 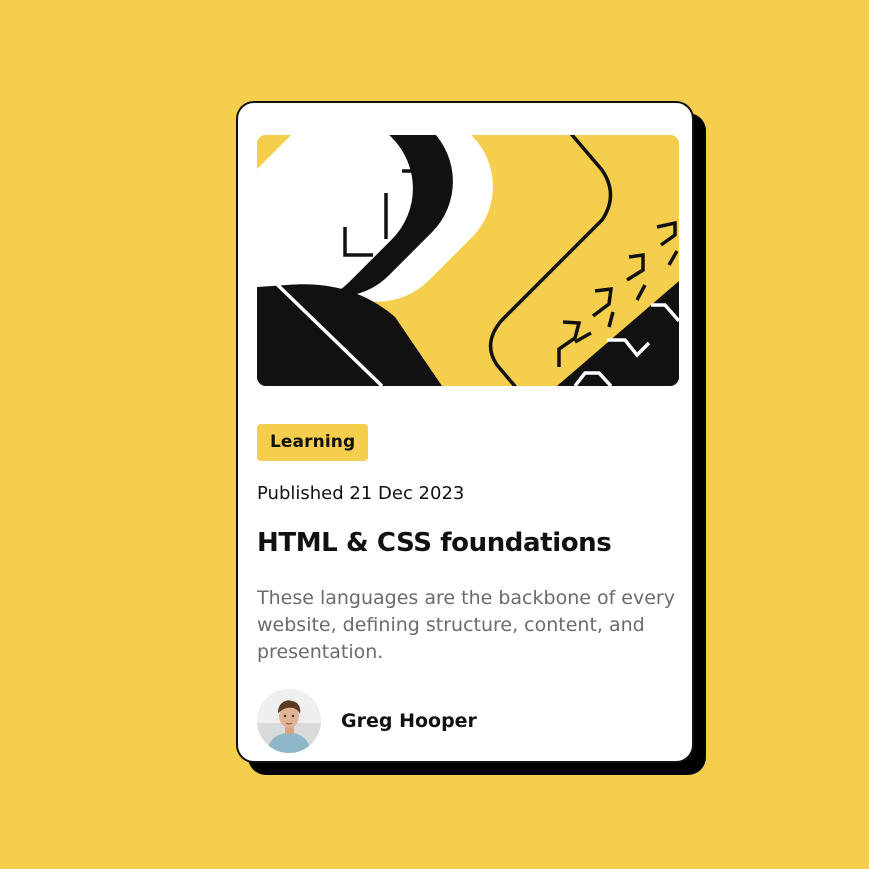 What do you see at coordinates (409, 721) in the screenshot?
I see `author-name: Greg Hooper` at bounding box center [409, 721].